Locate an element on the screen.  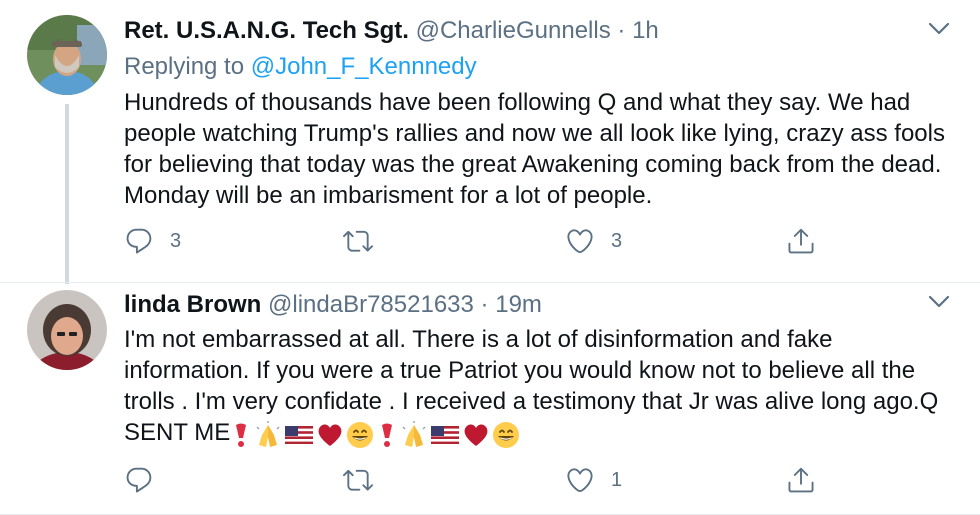
reply-button is located at coordinates (147, 480).